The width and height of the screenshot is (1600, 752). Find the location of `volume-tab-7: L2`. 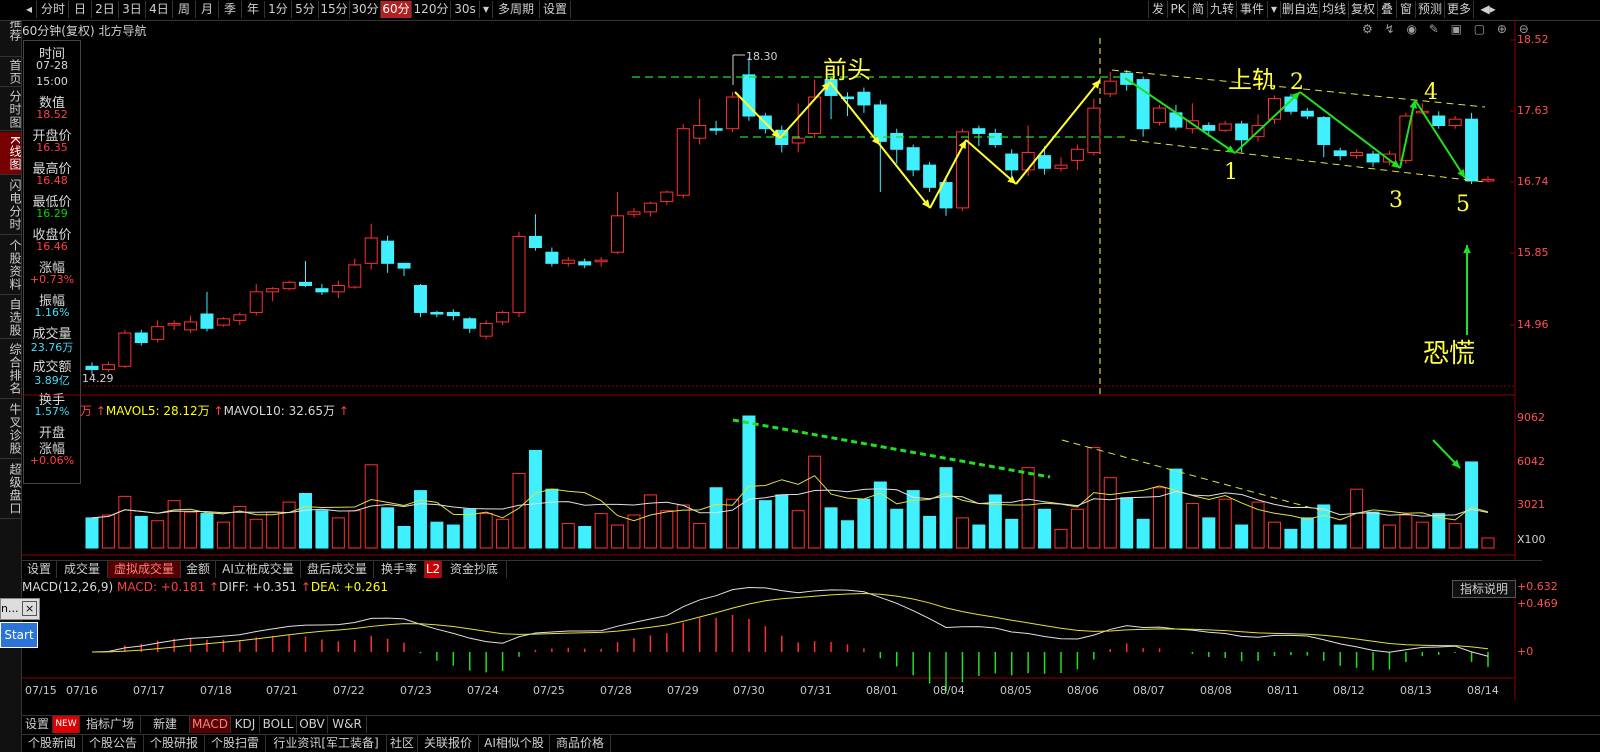

volume-tab-7: L2 is located at coordinates (433, 569).